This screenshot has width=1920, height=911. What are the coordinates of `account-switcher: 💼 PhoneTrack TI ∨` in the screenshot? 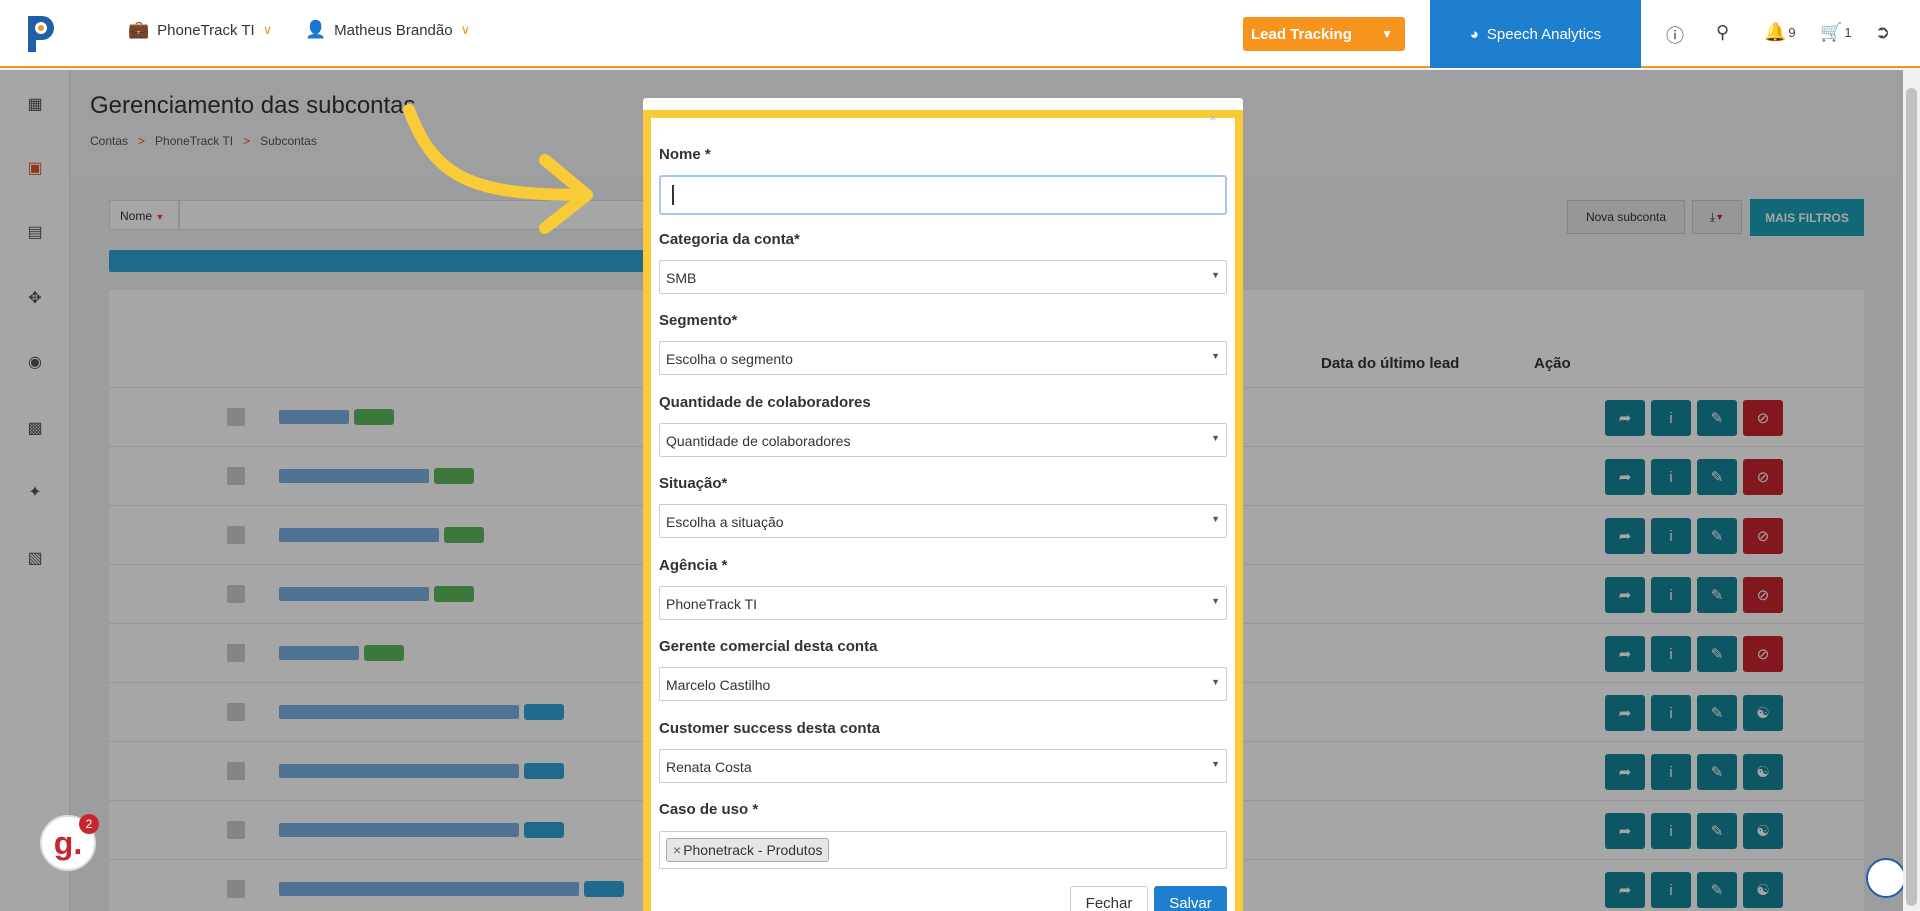 It's located at (200, 30).